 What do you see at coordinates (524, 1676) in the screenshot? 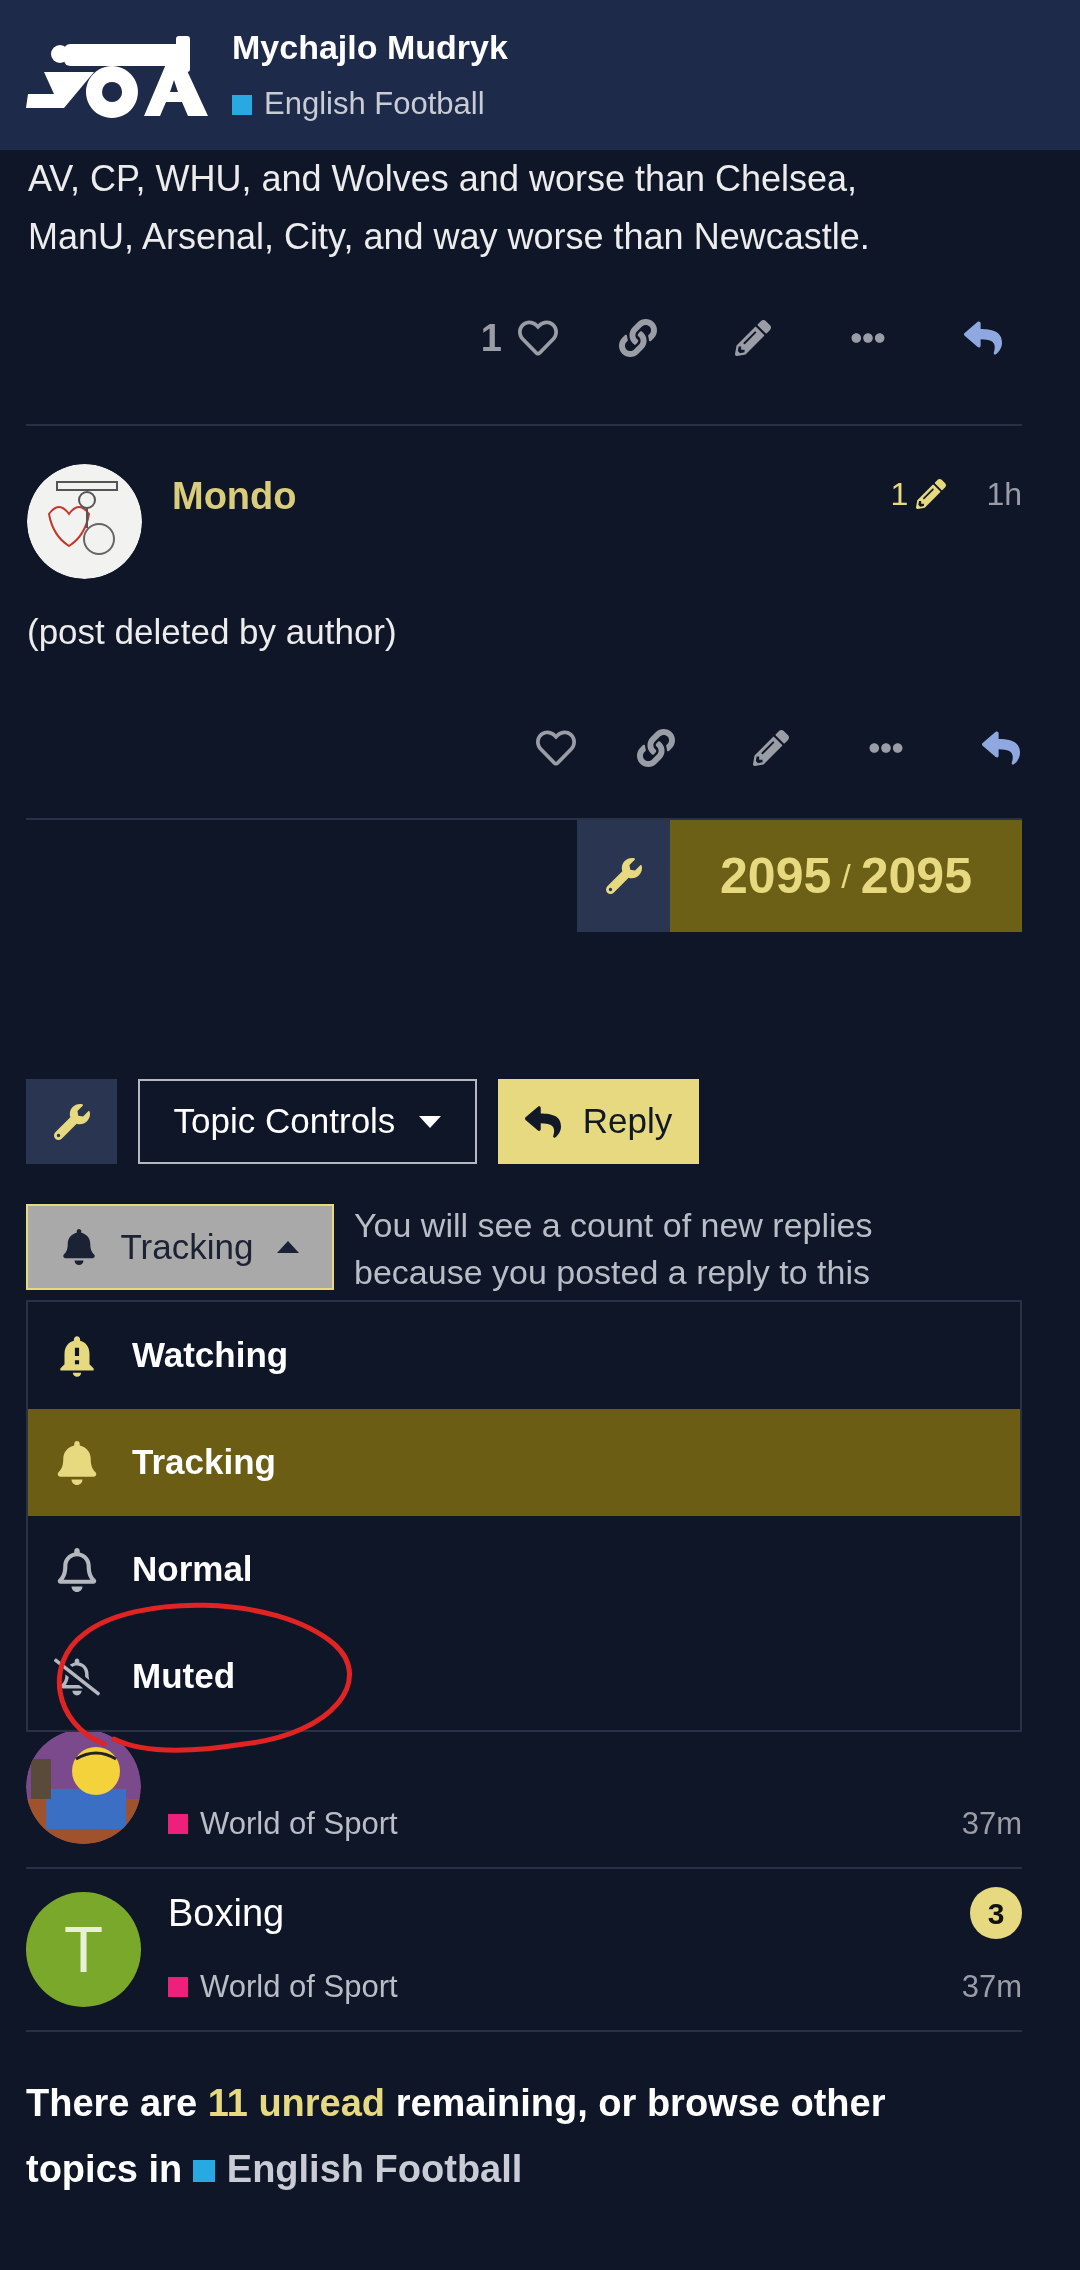
I see `menu-item: Muted` at bounding box center [524, 1676].